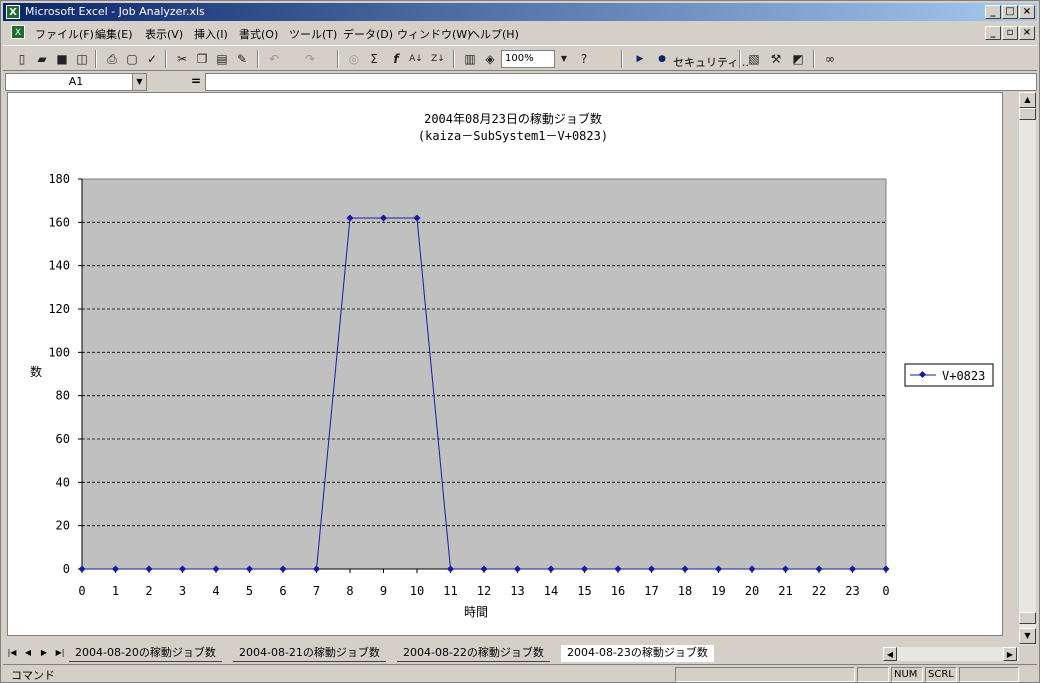 This screenshot has width=1040, height=683. What do you see at coordinates (145, 653) in the screenshot?
I see `sheet-tab-0820: 2004-08-20の稼動ジョブ数` at bounding box center [145, 653].